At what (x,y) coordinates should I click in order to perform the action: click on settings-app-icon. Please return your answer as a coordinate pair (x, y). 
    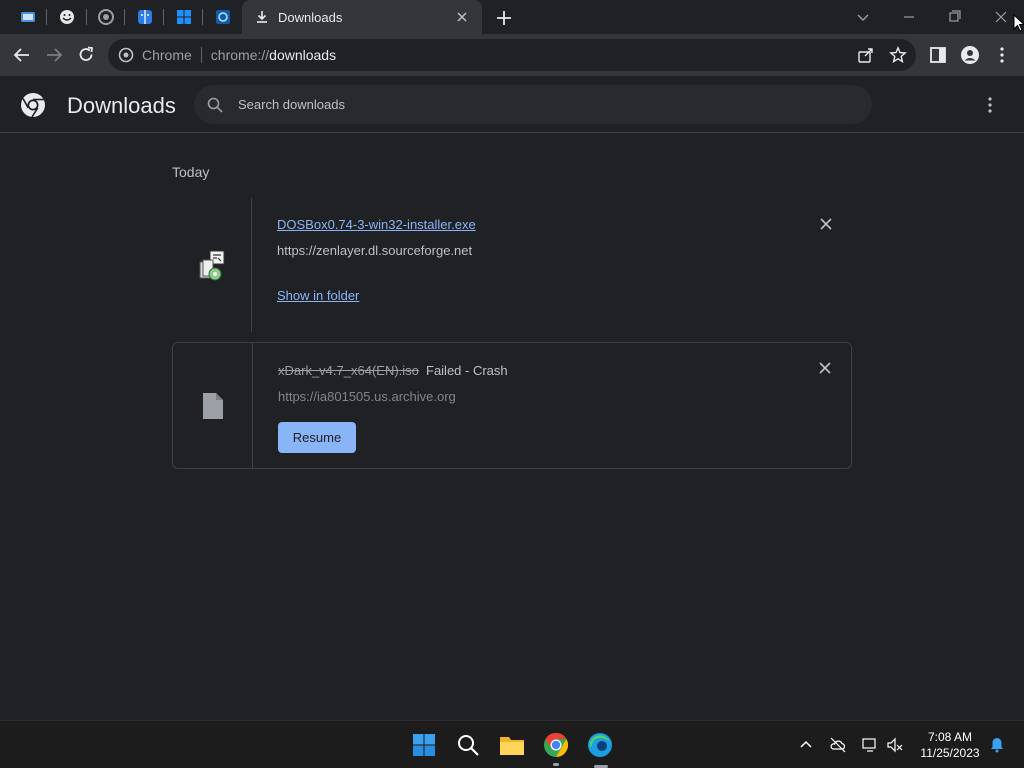
    Looking at the image, I should click on (223, 17).